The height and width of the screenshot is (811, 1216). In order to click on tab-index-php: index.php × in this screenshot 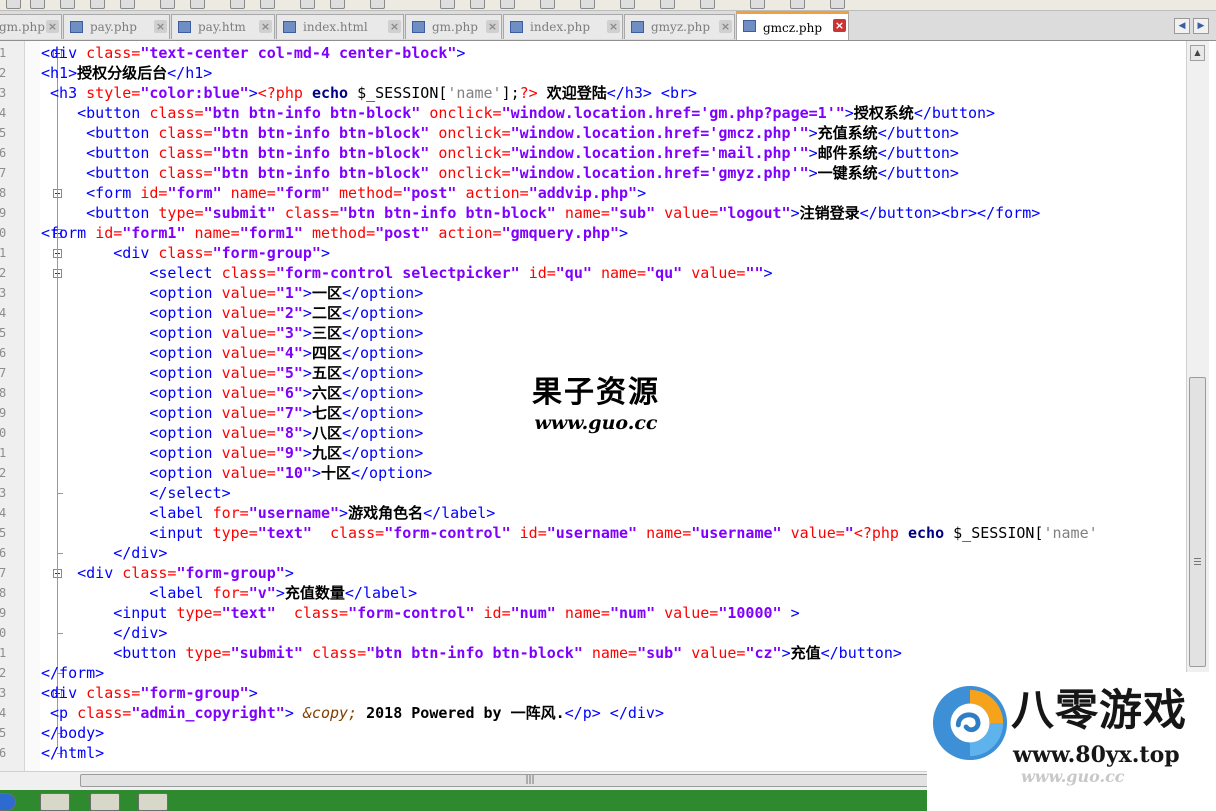, I will do `click(563, 26)`.